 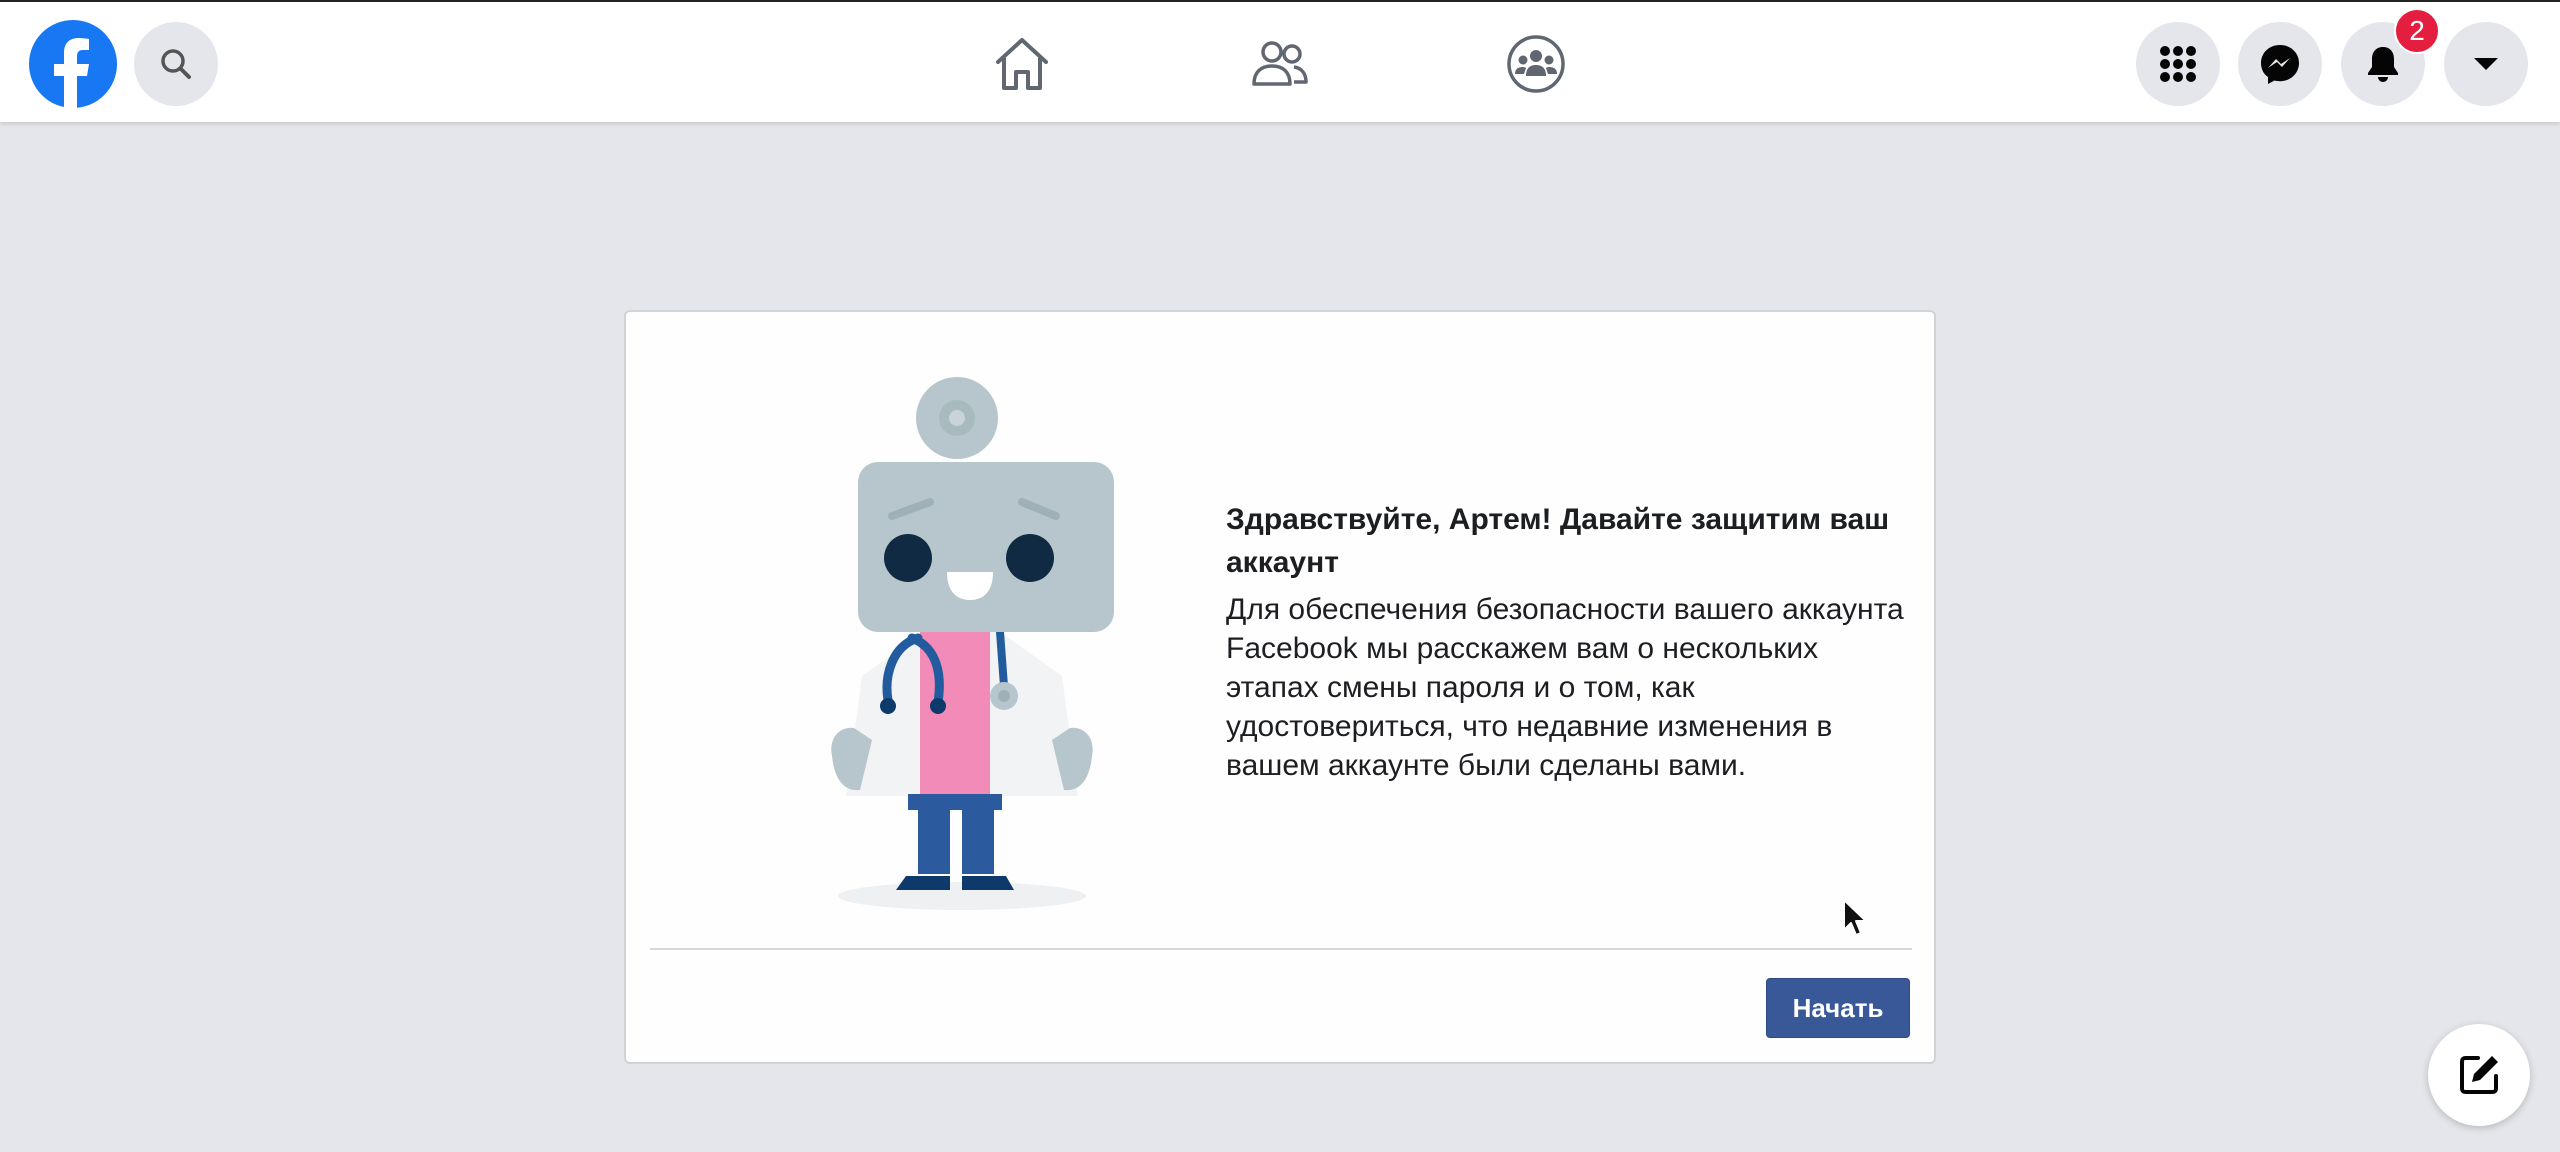 I want to click on messenger-icon, so click(x=2280, y=64).